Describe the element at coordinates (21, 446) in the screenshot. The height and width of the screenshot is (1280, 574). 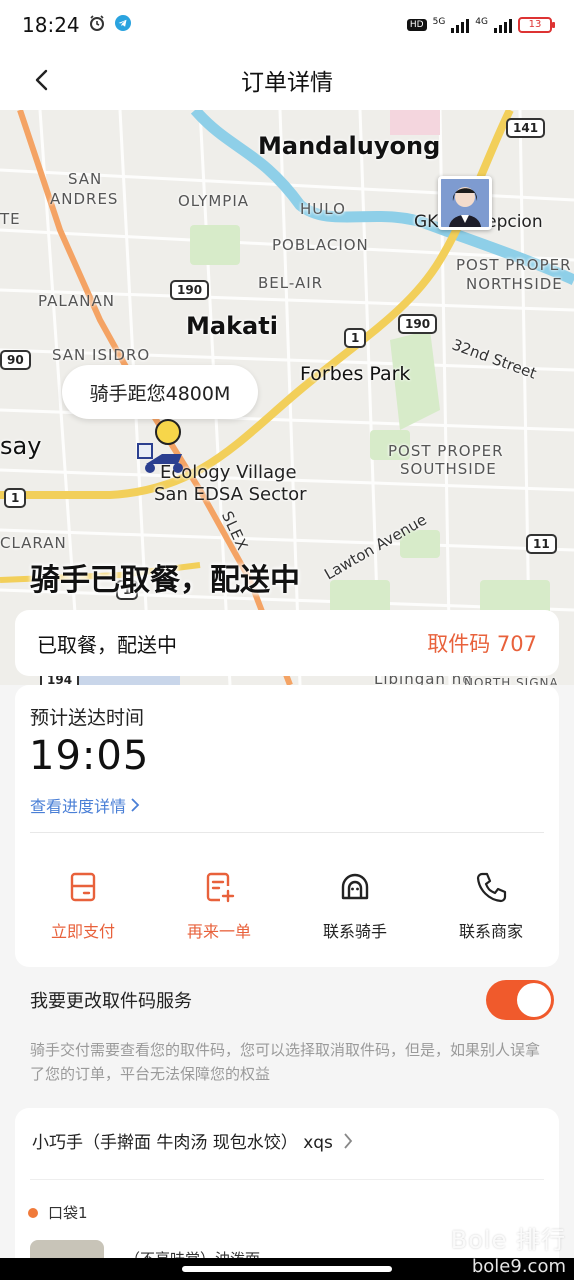
I see `map-place-label: say` at that location.